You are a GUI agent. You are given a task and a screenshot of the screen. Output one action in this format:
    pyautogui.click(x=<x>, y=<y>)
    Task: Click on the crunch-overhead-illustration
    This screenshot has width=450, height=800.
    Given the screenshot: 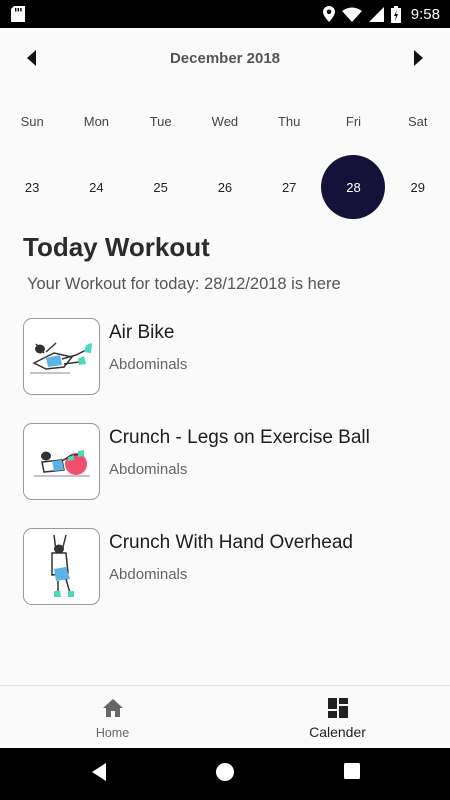 What is the action you would take?
    pyautogui.click(x=62, y=565)
    